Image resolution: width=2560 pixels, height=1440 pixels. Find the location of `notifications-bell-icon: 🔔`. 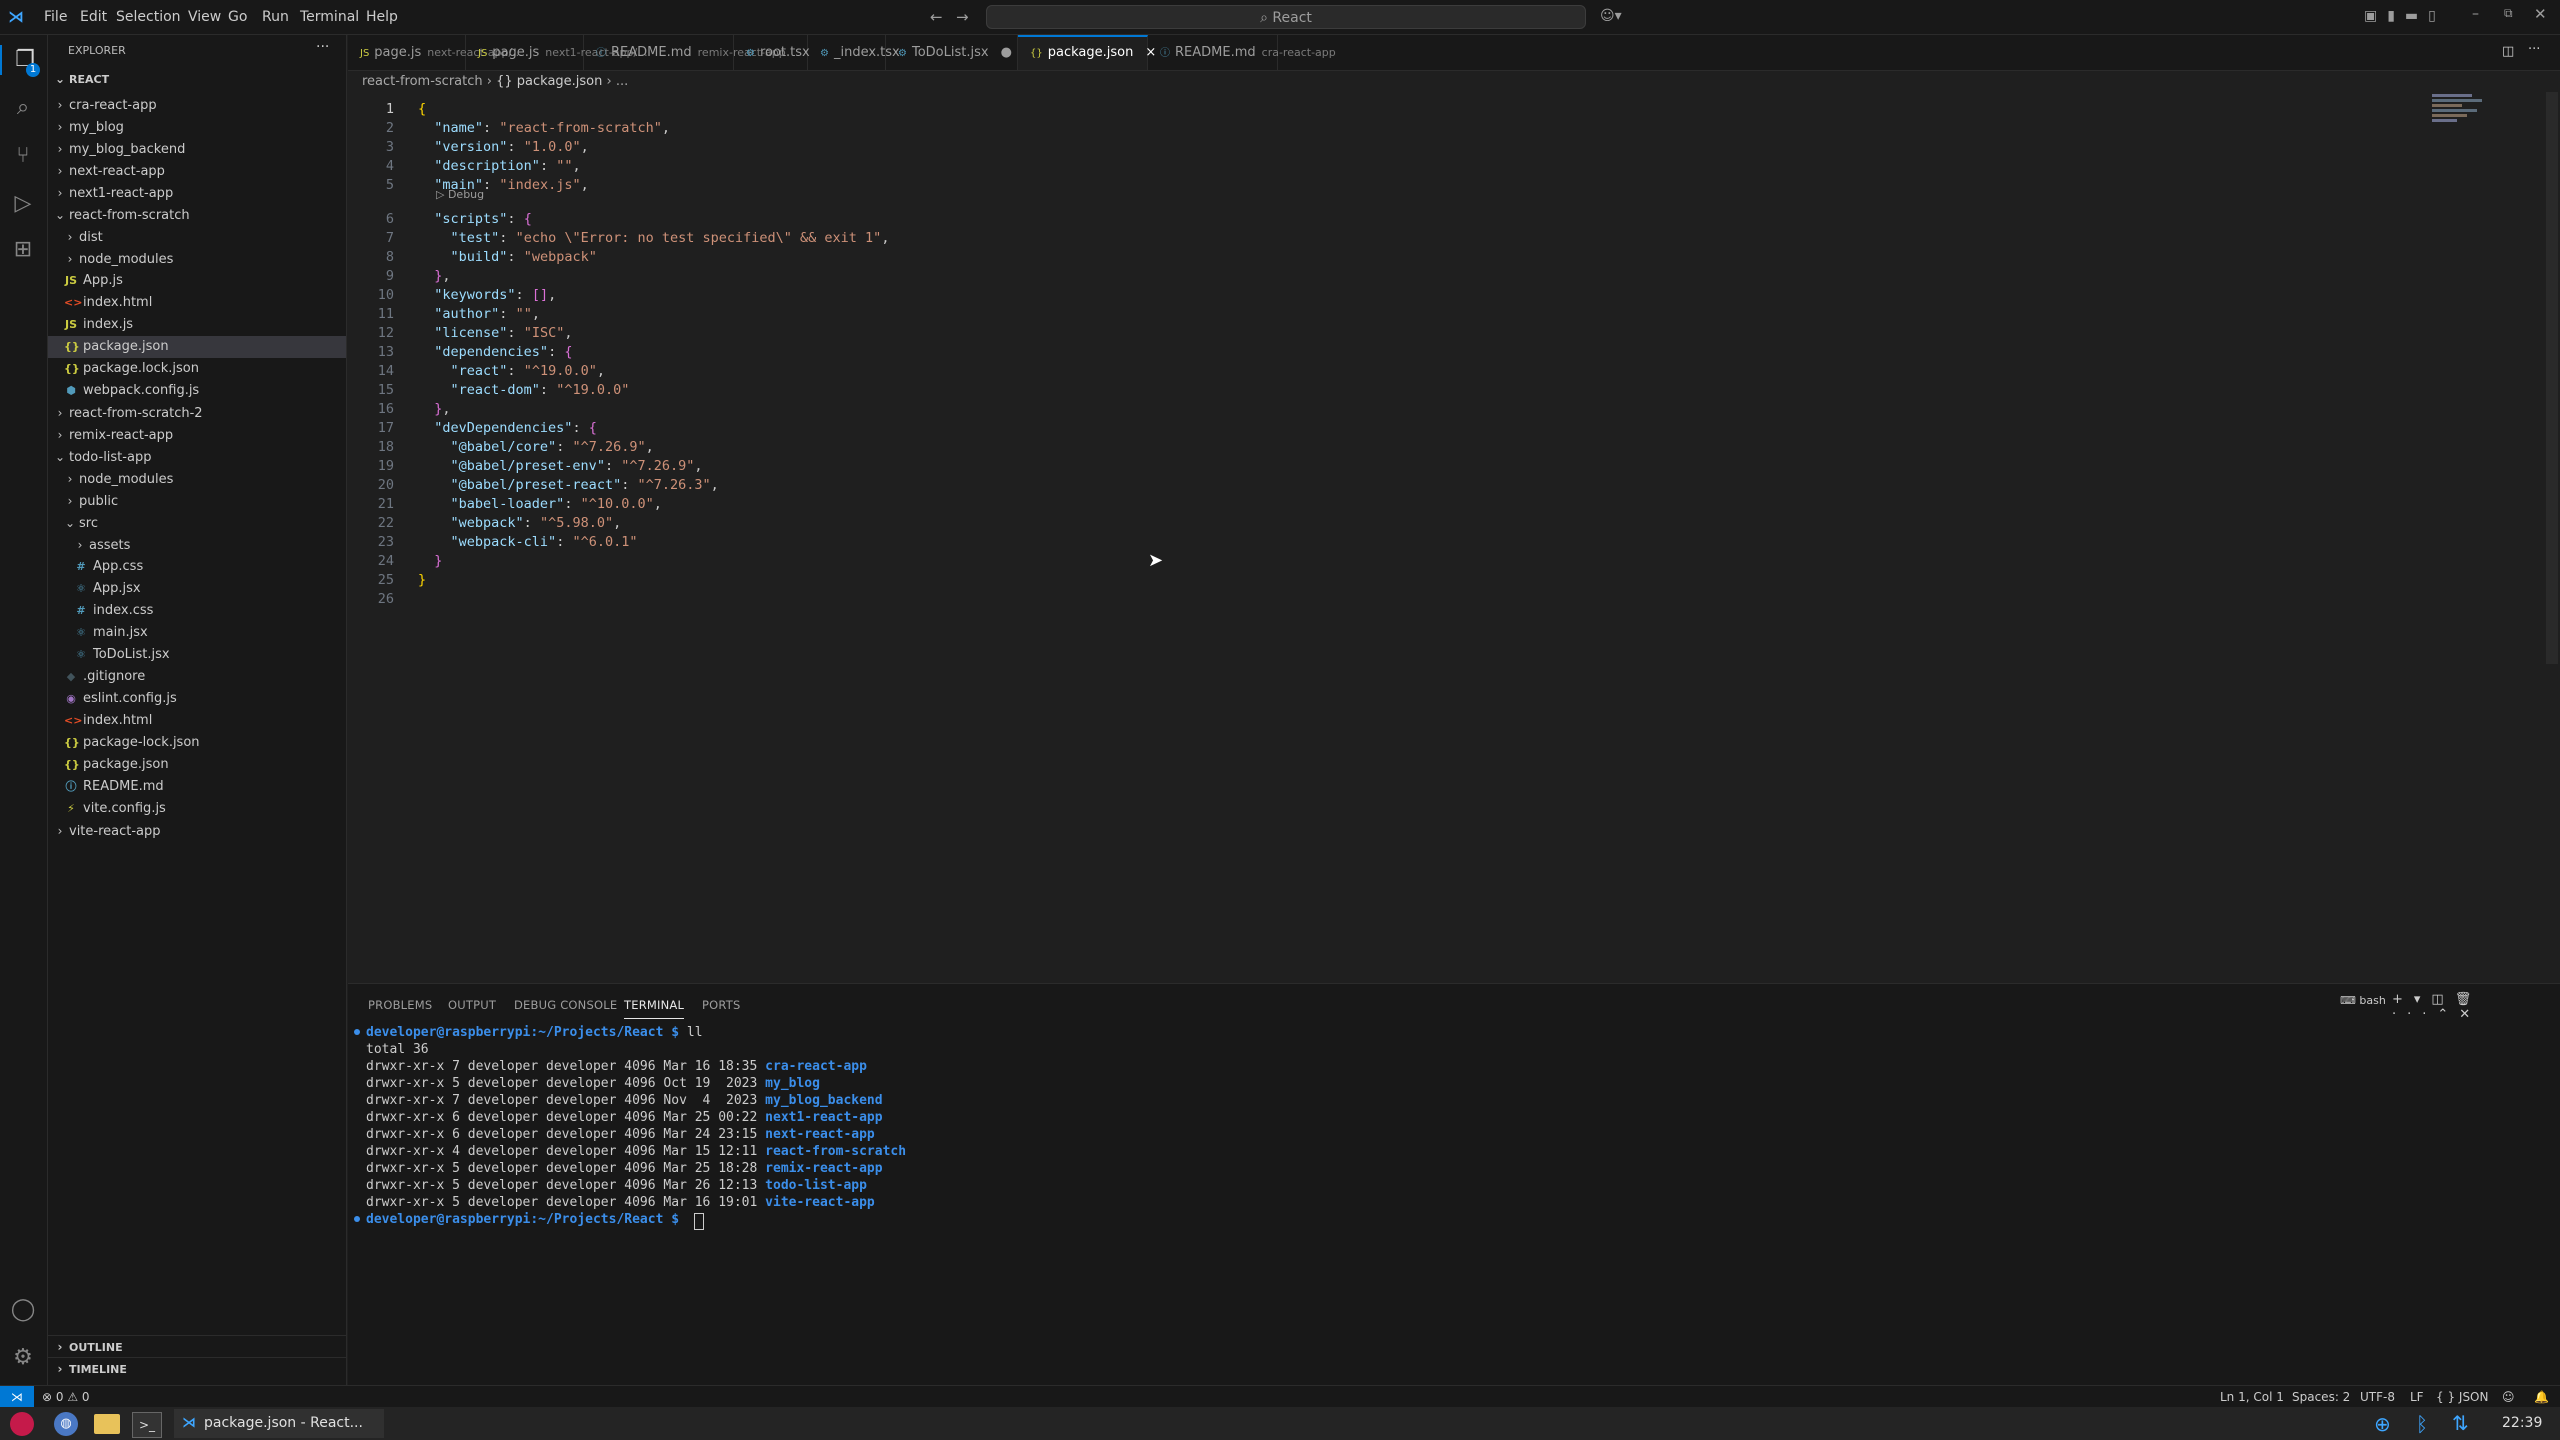

notifications-bell-icon: 🔔 is located at coordinates (2541, 1397).